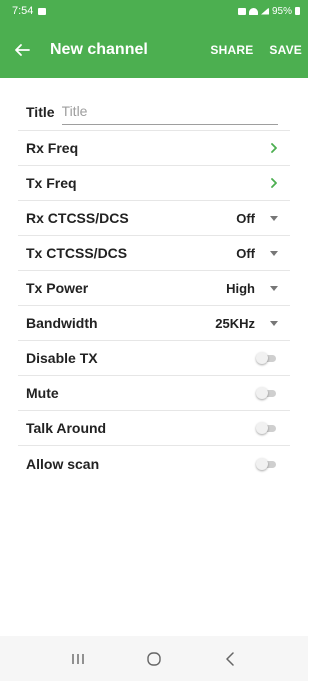  Describe the element at coordinates (63, 463) in the screenshot. I see `allow-scan-label: Allow scan` at that location.